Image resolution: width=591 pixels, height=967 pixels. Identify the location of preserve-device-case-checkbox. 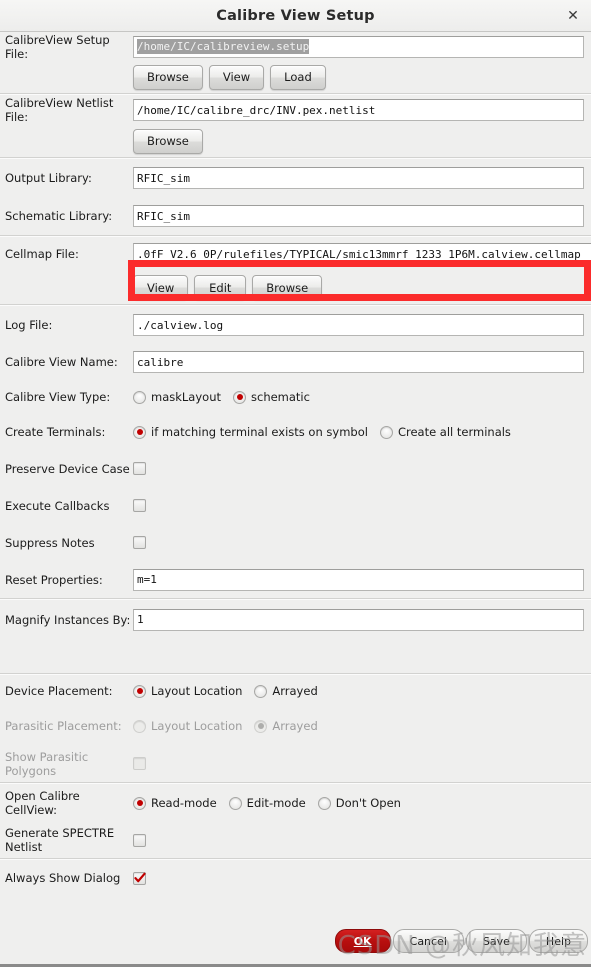
(139, 468).